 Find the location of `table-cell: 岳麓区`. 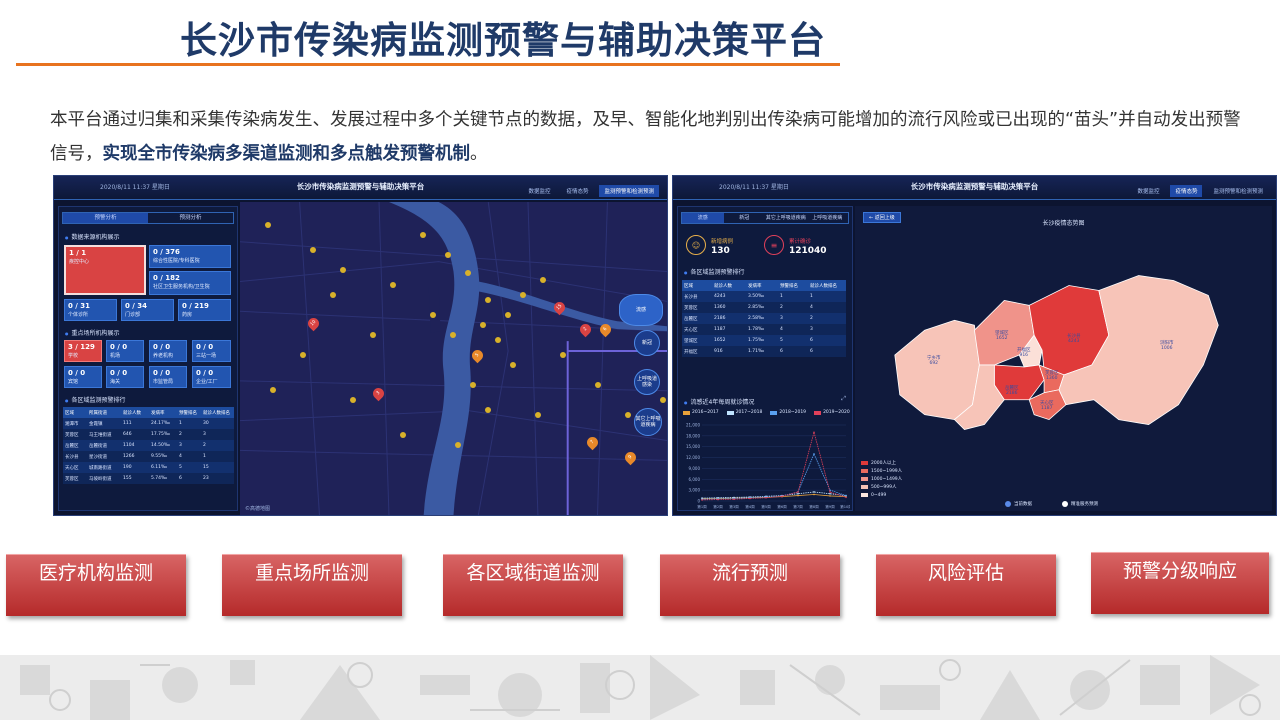

table-cell: 岳麓区 is located at coordinates (697, 318).